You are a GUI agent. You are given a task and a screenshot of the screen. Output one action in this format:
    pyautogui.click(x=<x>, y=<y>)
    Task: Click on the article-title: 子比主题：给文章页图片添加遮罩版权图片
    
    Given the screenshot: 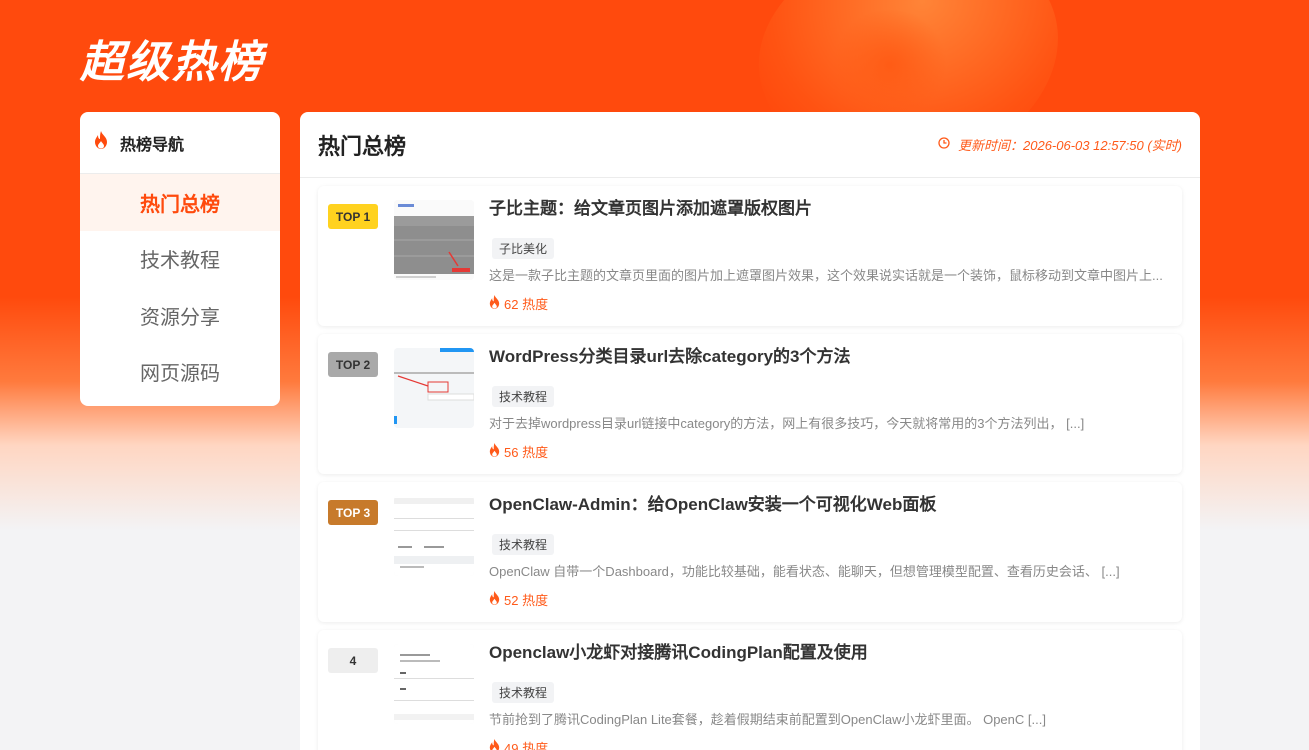 What is the action you would take?
    pyautogui.click(x=828, y=209)
    